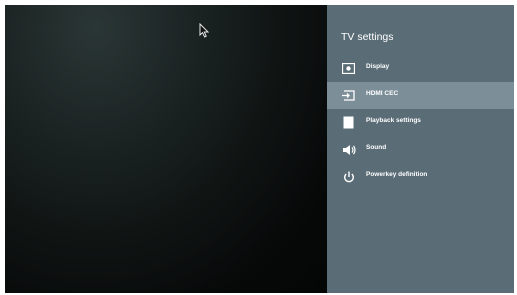  I want to click on menu-item-powerkey-definition: Powerkey definition, so click(420, 176).